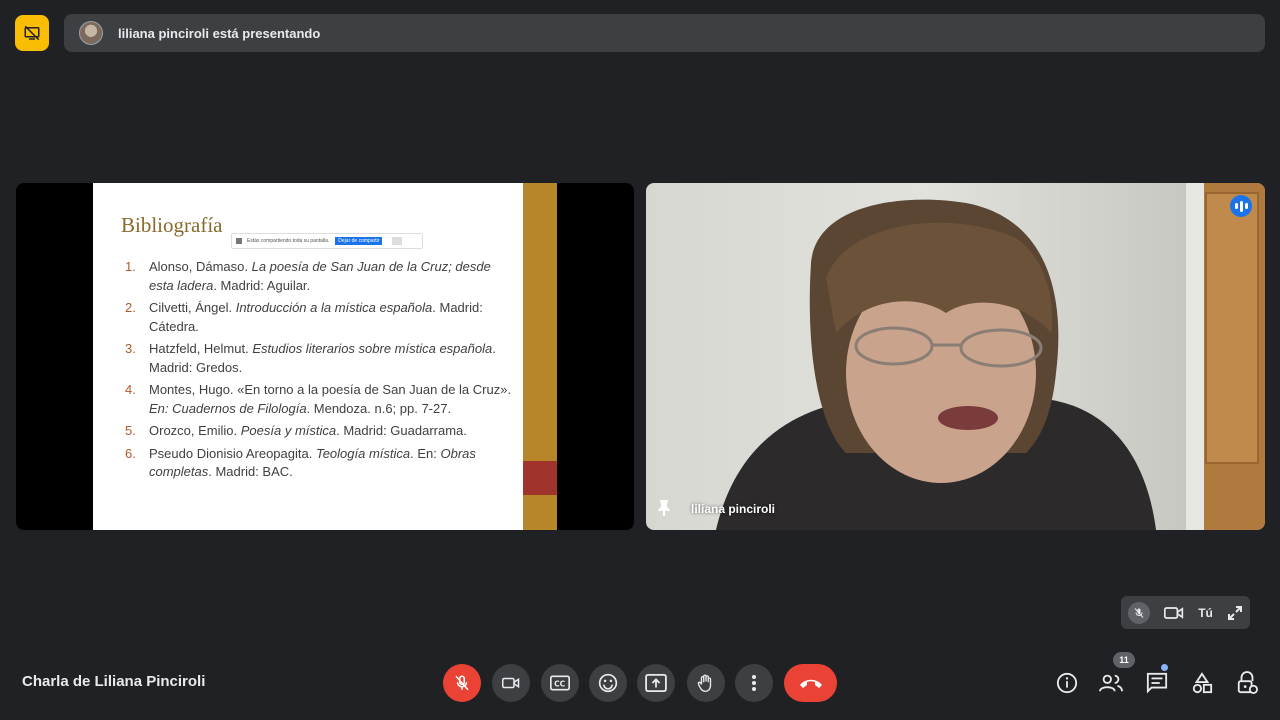 The width and height of the screenshot is (1280, 720). What do you see at coordinates (195, 430) in the screenshot?
I see `bibliography-item-text: Orozco, Emilio.` at bounding box center [195, 430].